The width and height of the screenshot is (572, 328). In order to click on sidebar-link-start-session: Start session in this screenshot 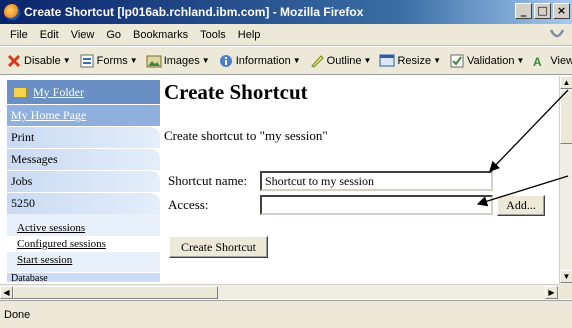, I will do `click(88, 260)`.